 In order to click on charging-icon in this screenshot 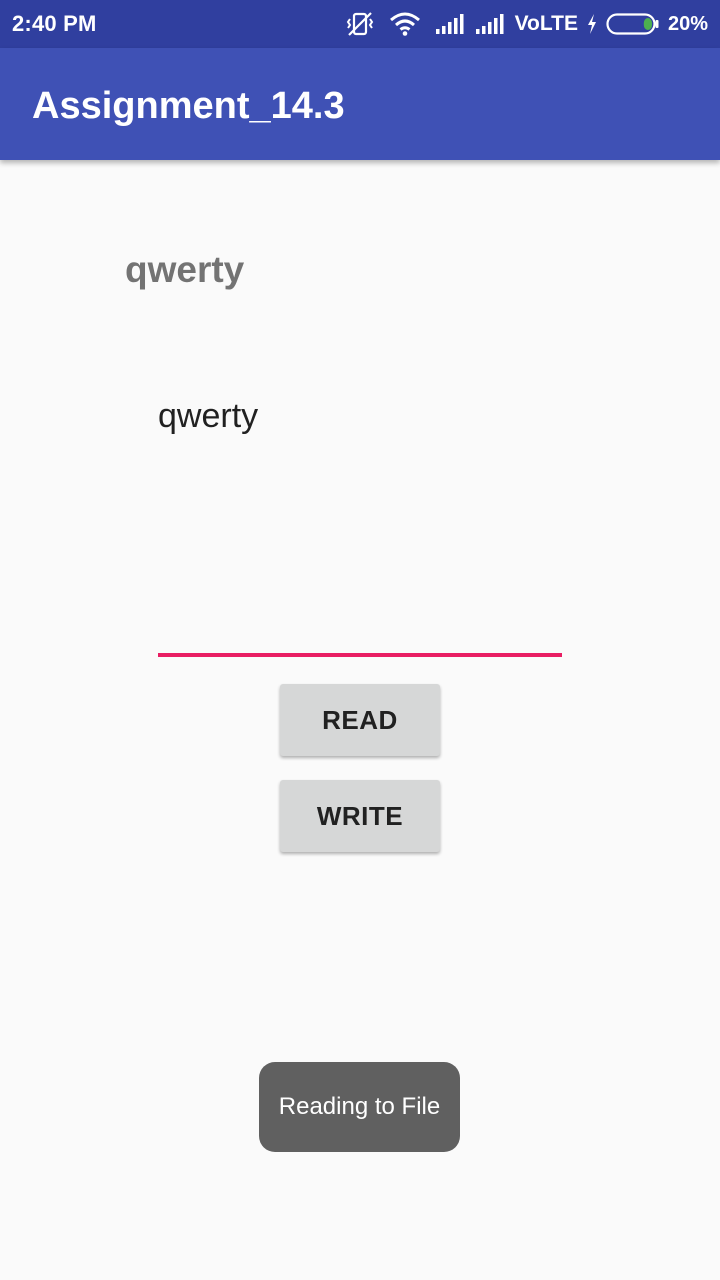, I will do `click(592, 24)`.